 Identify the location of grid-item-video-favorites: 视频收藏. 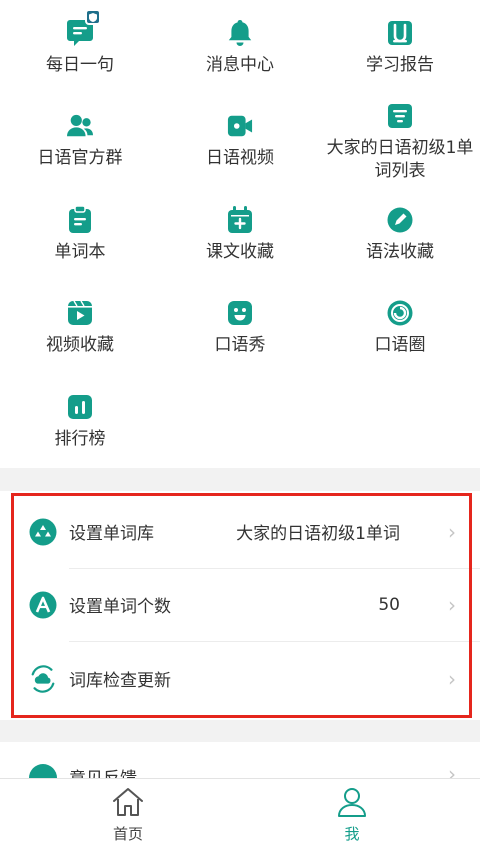
(80, 328).